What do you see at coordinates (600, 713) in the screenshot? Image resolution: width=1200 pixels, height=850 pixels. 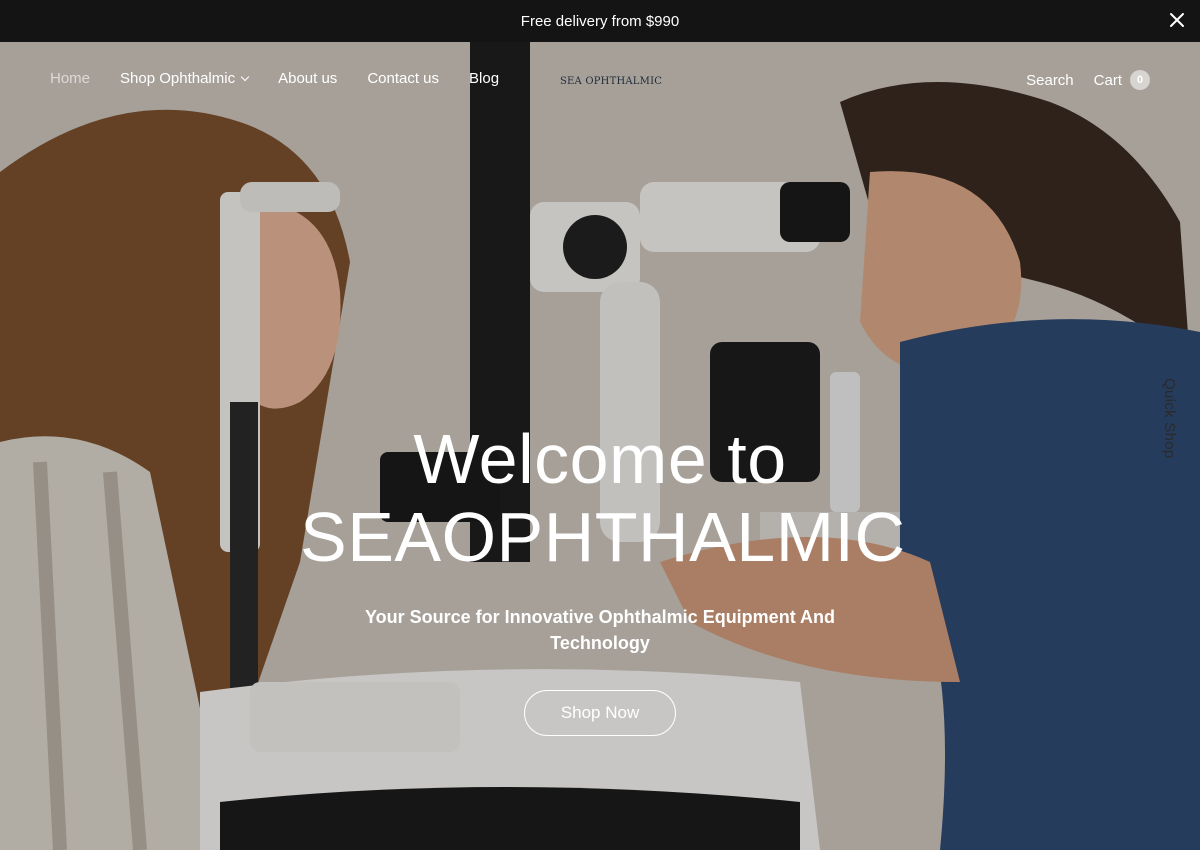 I see `shop-now-button: Shop Now` at bounding box center [600, 713].